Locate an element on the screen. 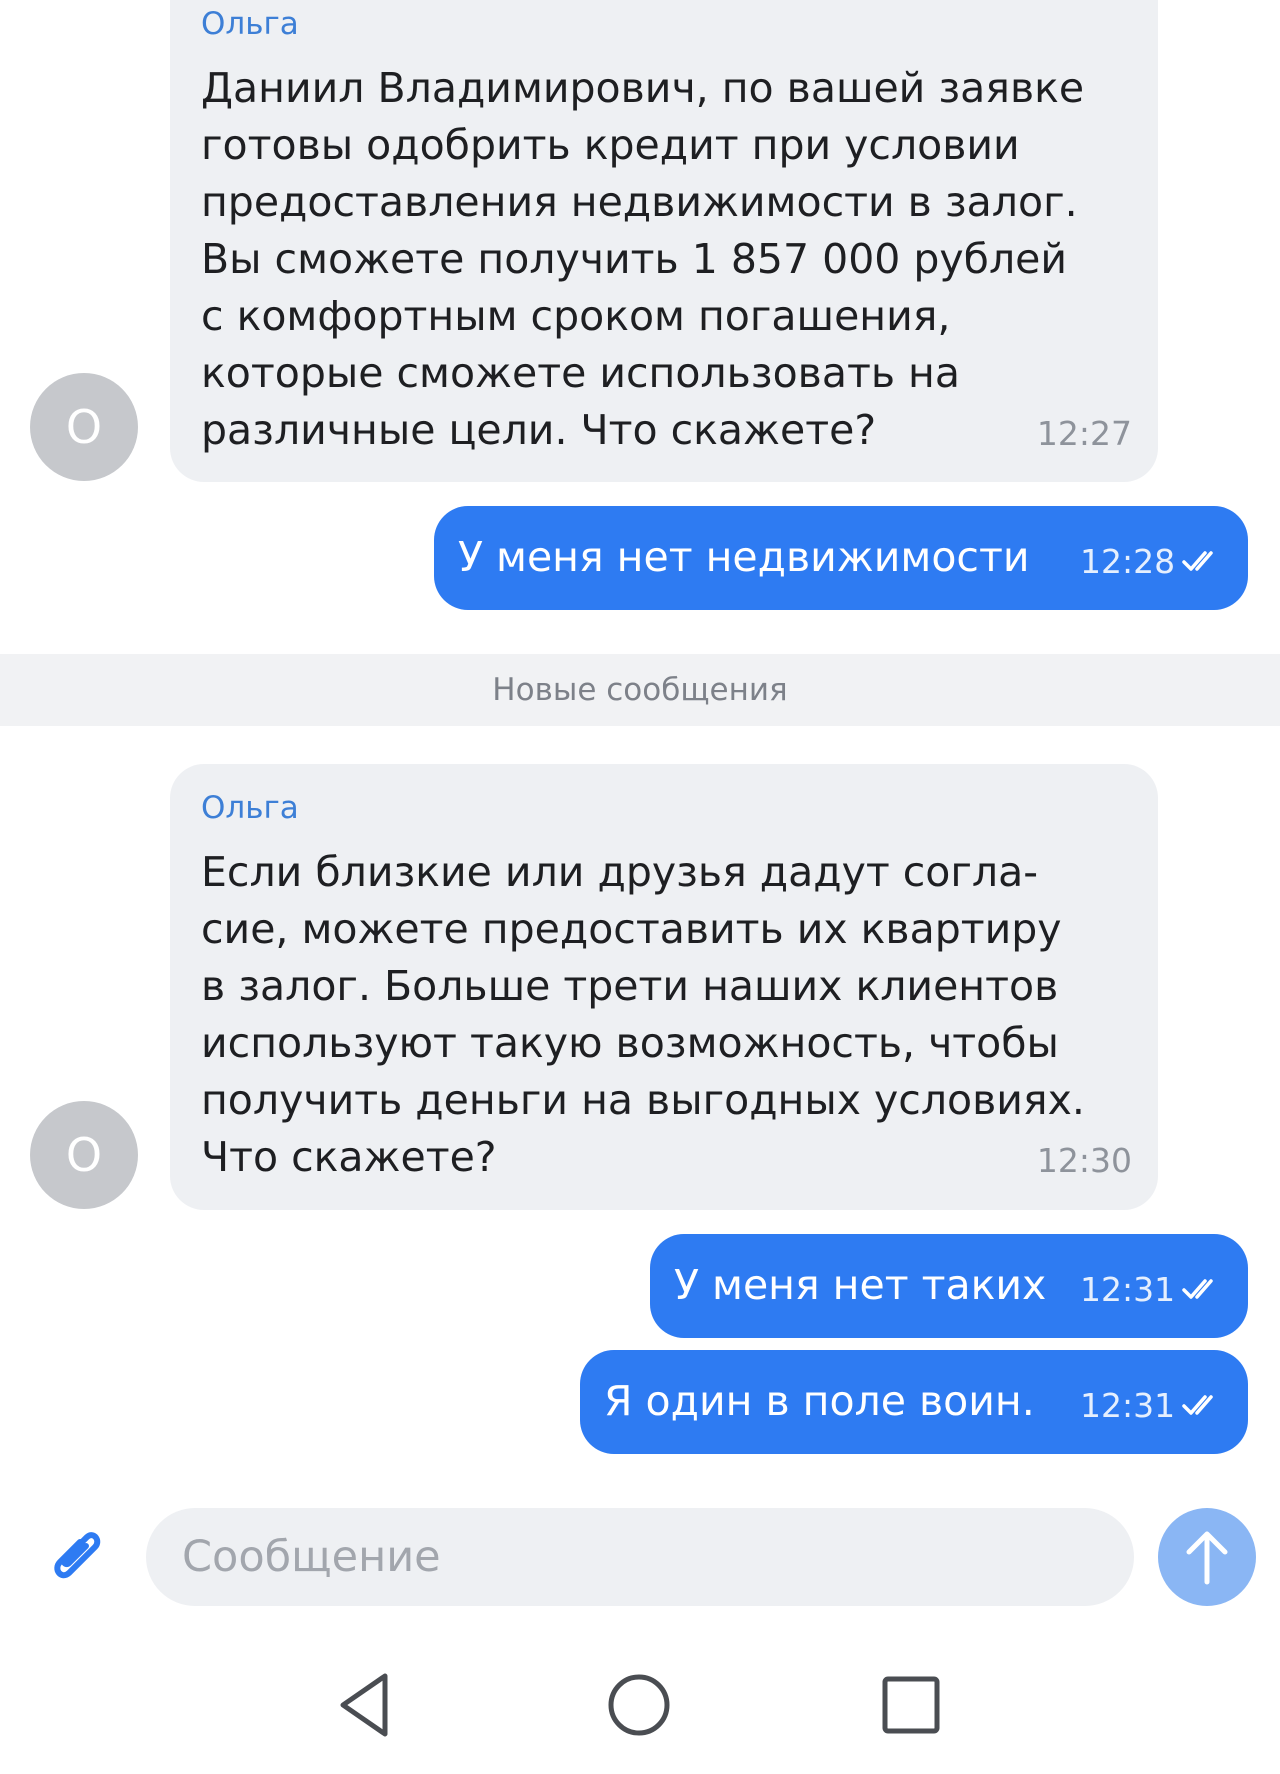 The image size is (1280, 1774). attach-button is located at coordinates (77, 1557).